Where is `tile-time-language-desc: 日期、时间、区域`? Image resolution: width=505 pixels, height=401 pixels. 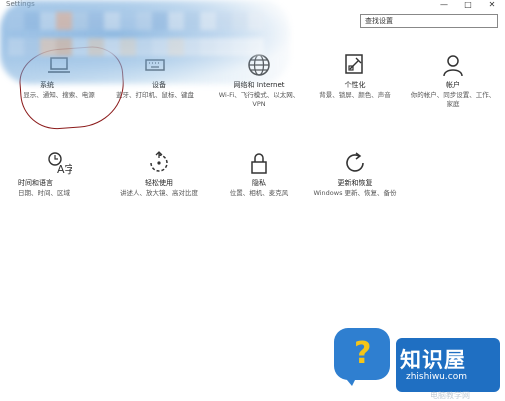 tile-time-language-desc: 日期、时间、区域 is located at coordinates (44, 193).